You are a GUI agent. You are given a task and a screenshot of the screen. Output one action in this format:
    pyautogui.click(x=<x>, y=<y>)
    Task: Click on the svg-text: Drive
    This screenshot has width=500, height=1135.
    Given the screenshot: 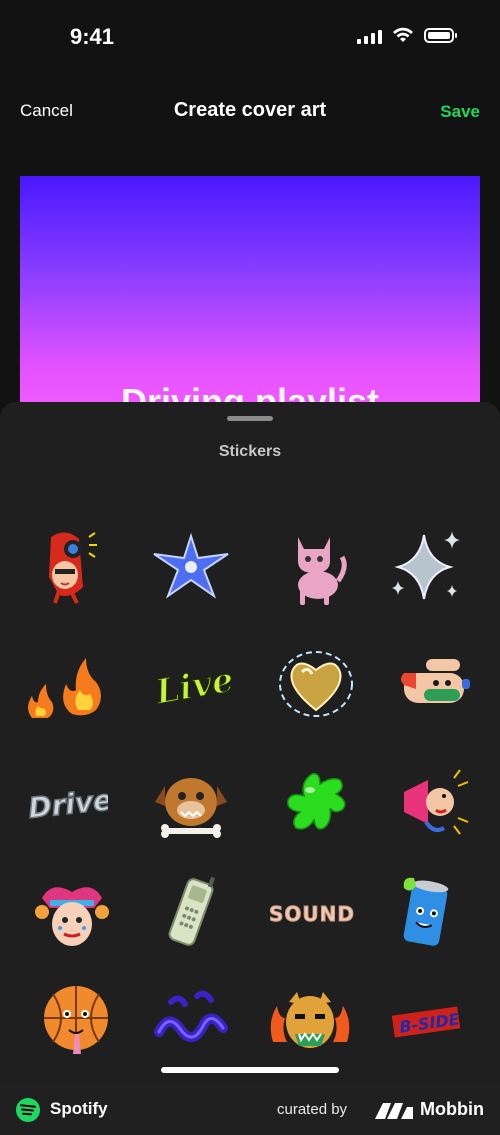 What is the action you would take?
    pyautogui.click(x=67, y=804)
    